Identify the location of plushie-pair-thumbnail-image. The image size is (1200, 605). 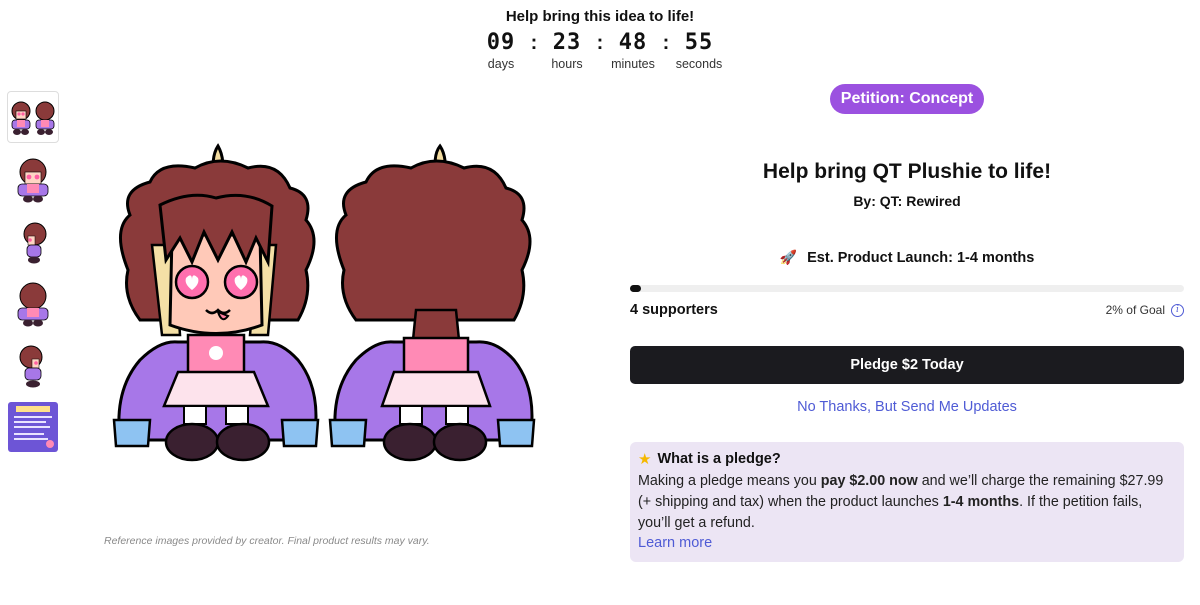
(33, 118).